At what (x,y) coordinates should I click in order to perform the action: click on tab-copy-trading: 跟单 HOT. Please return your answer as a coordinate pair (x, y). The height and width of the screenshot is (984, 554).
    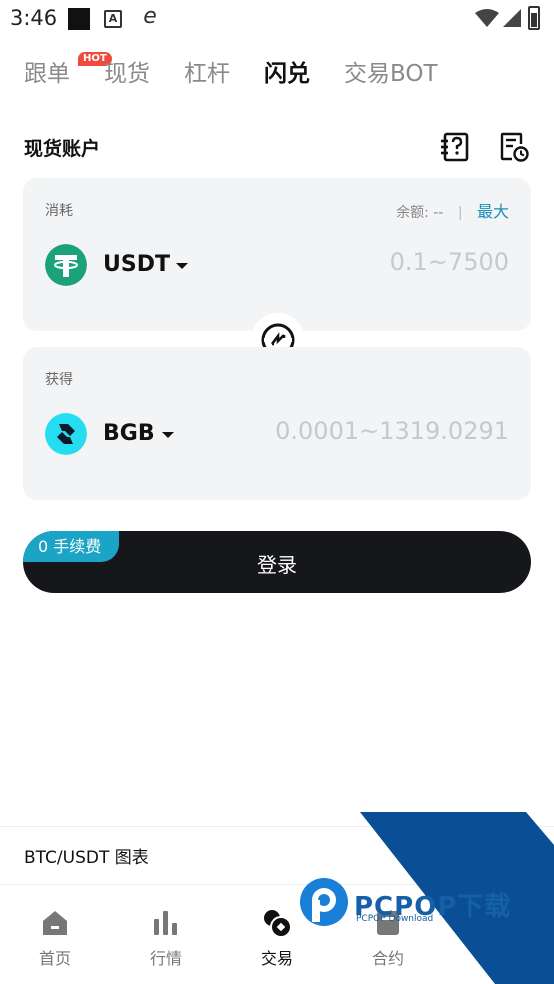
    Looking at the image, I should click on (68, 72).